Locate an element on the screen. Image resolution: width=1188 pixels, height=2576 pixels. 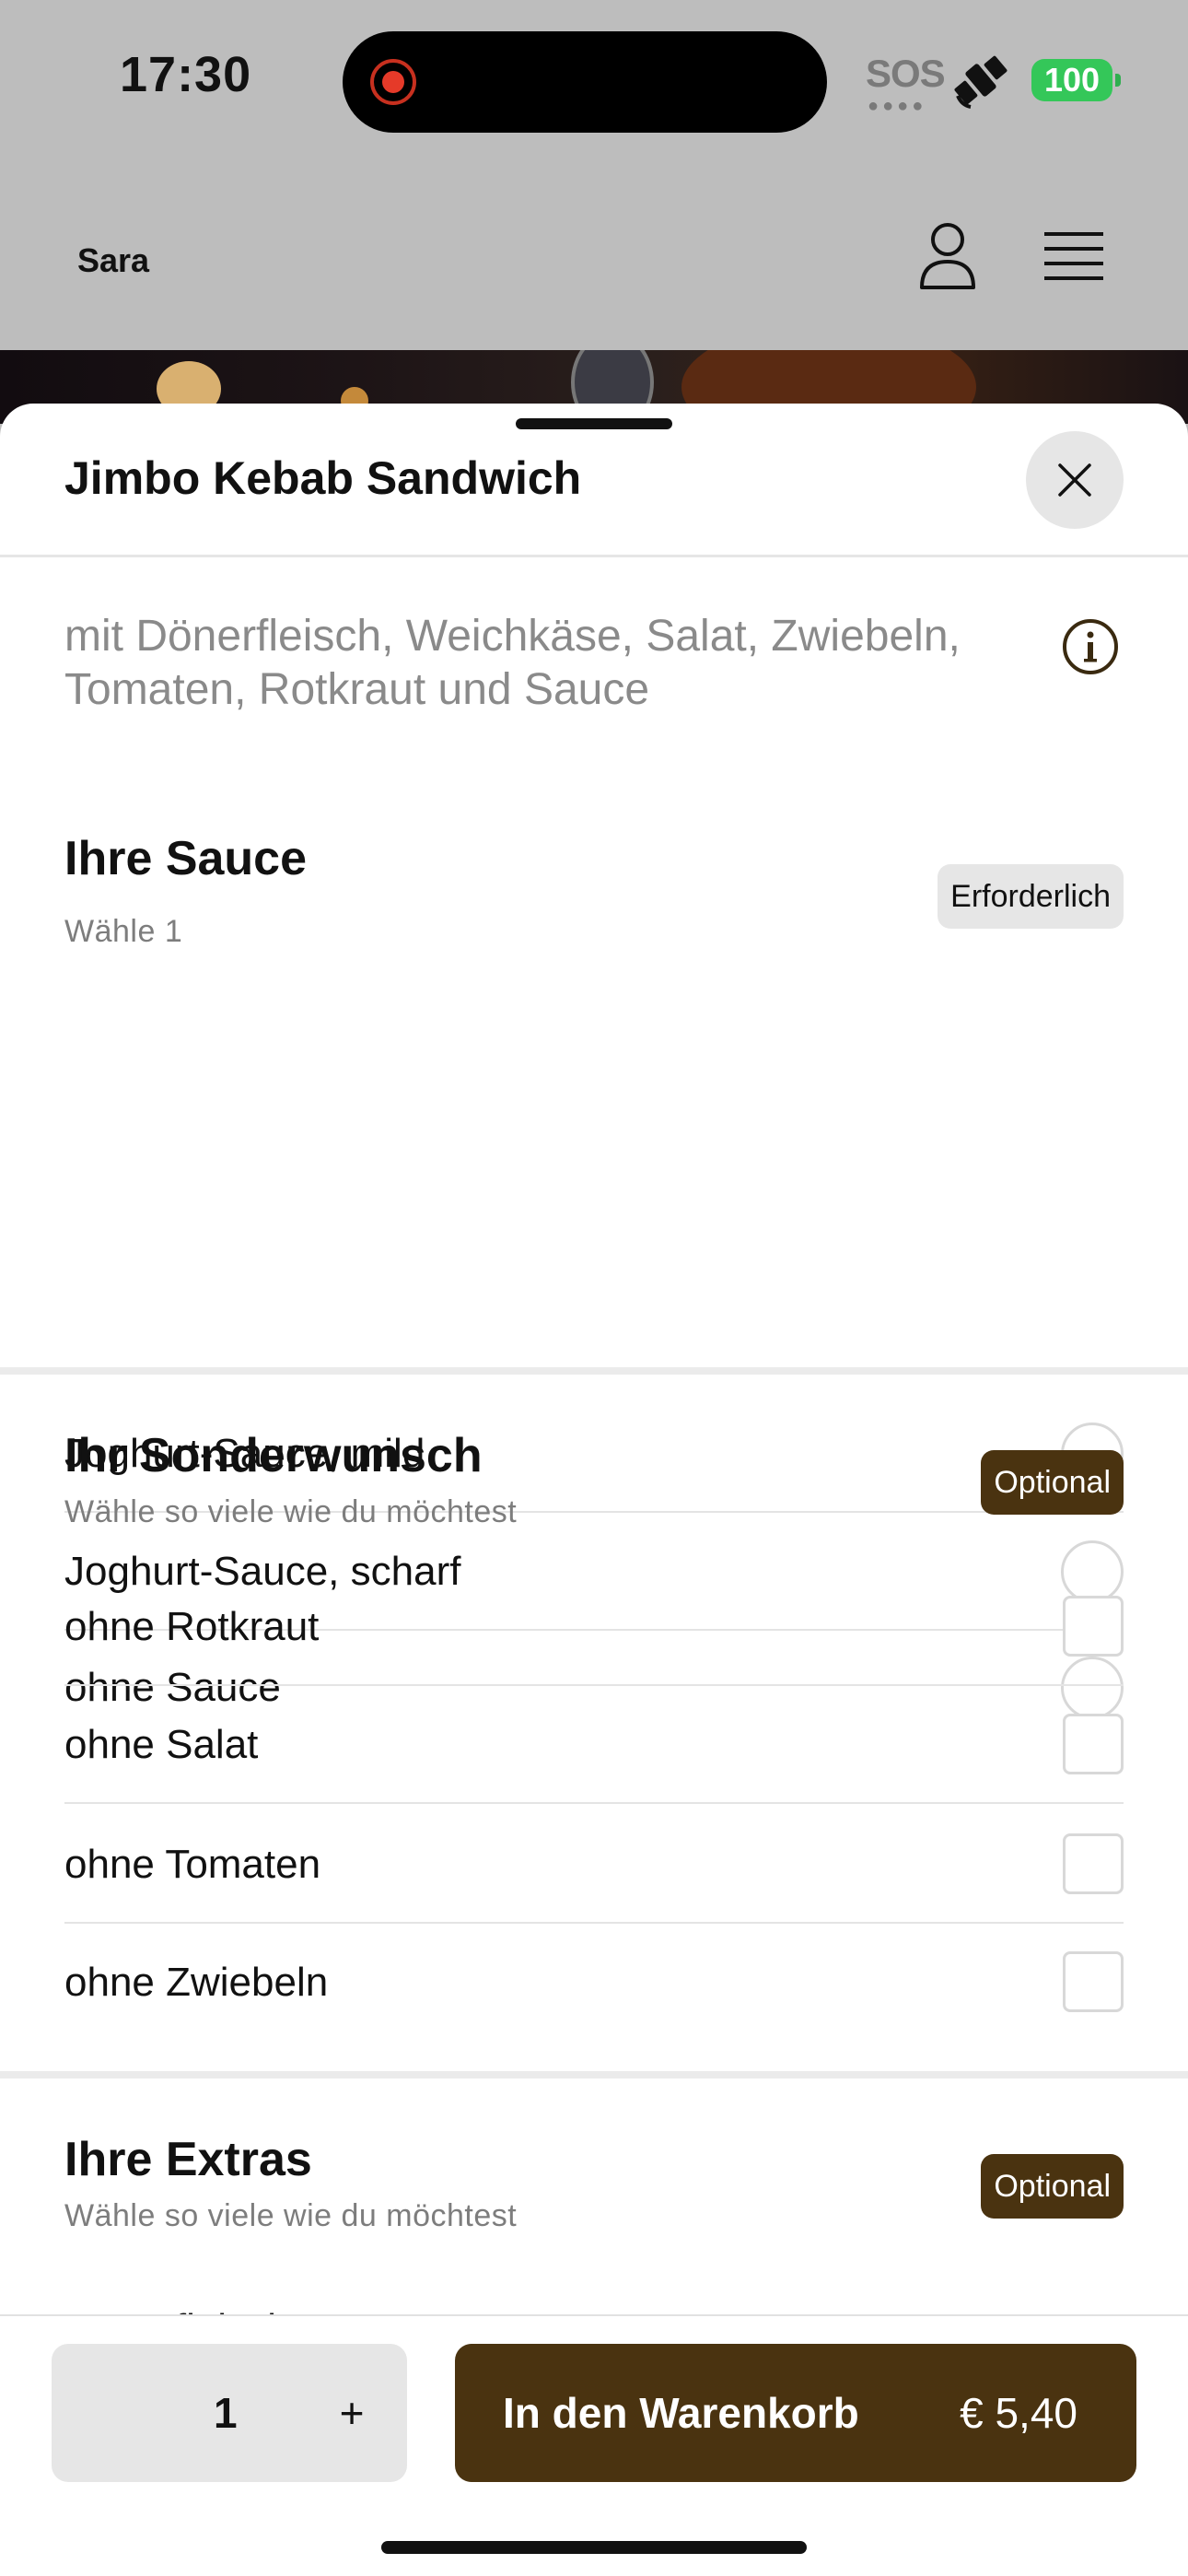
close-icon is located at coordinates (1074, 480).